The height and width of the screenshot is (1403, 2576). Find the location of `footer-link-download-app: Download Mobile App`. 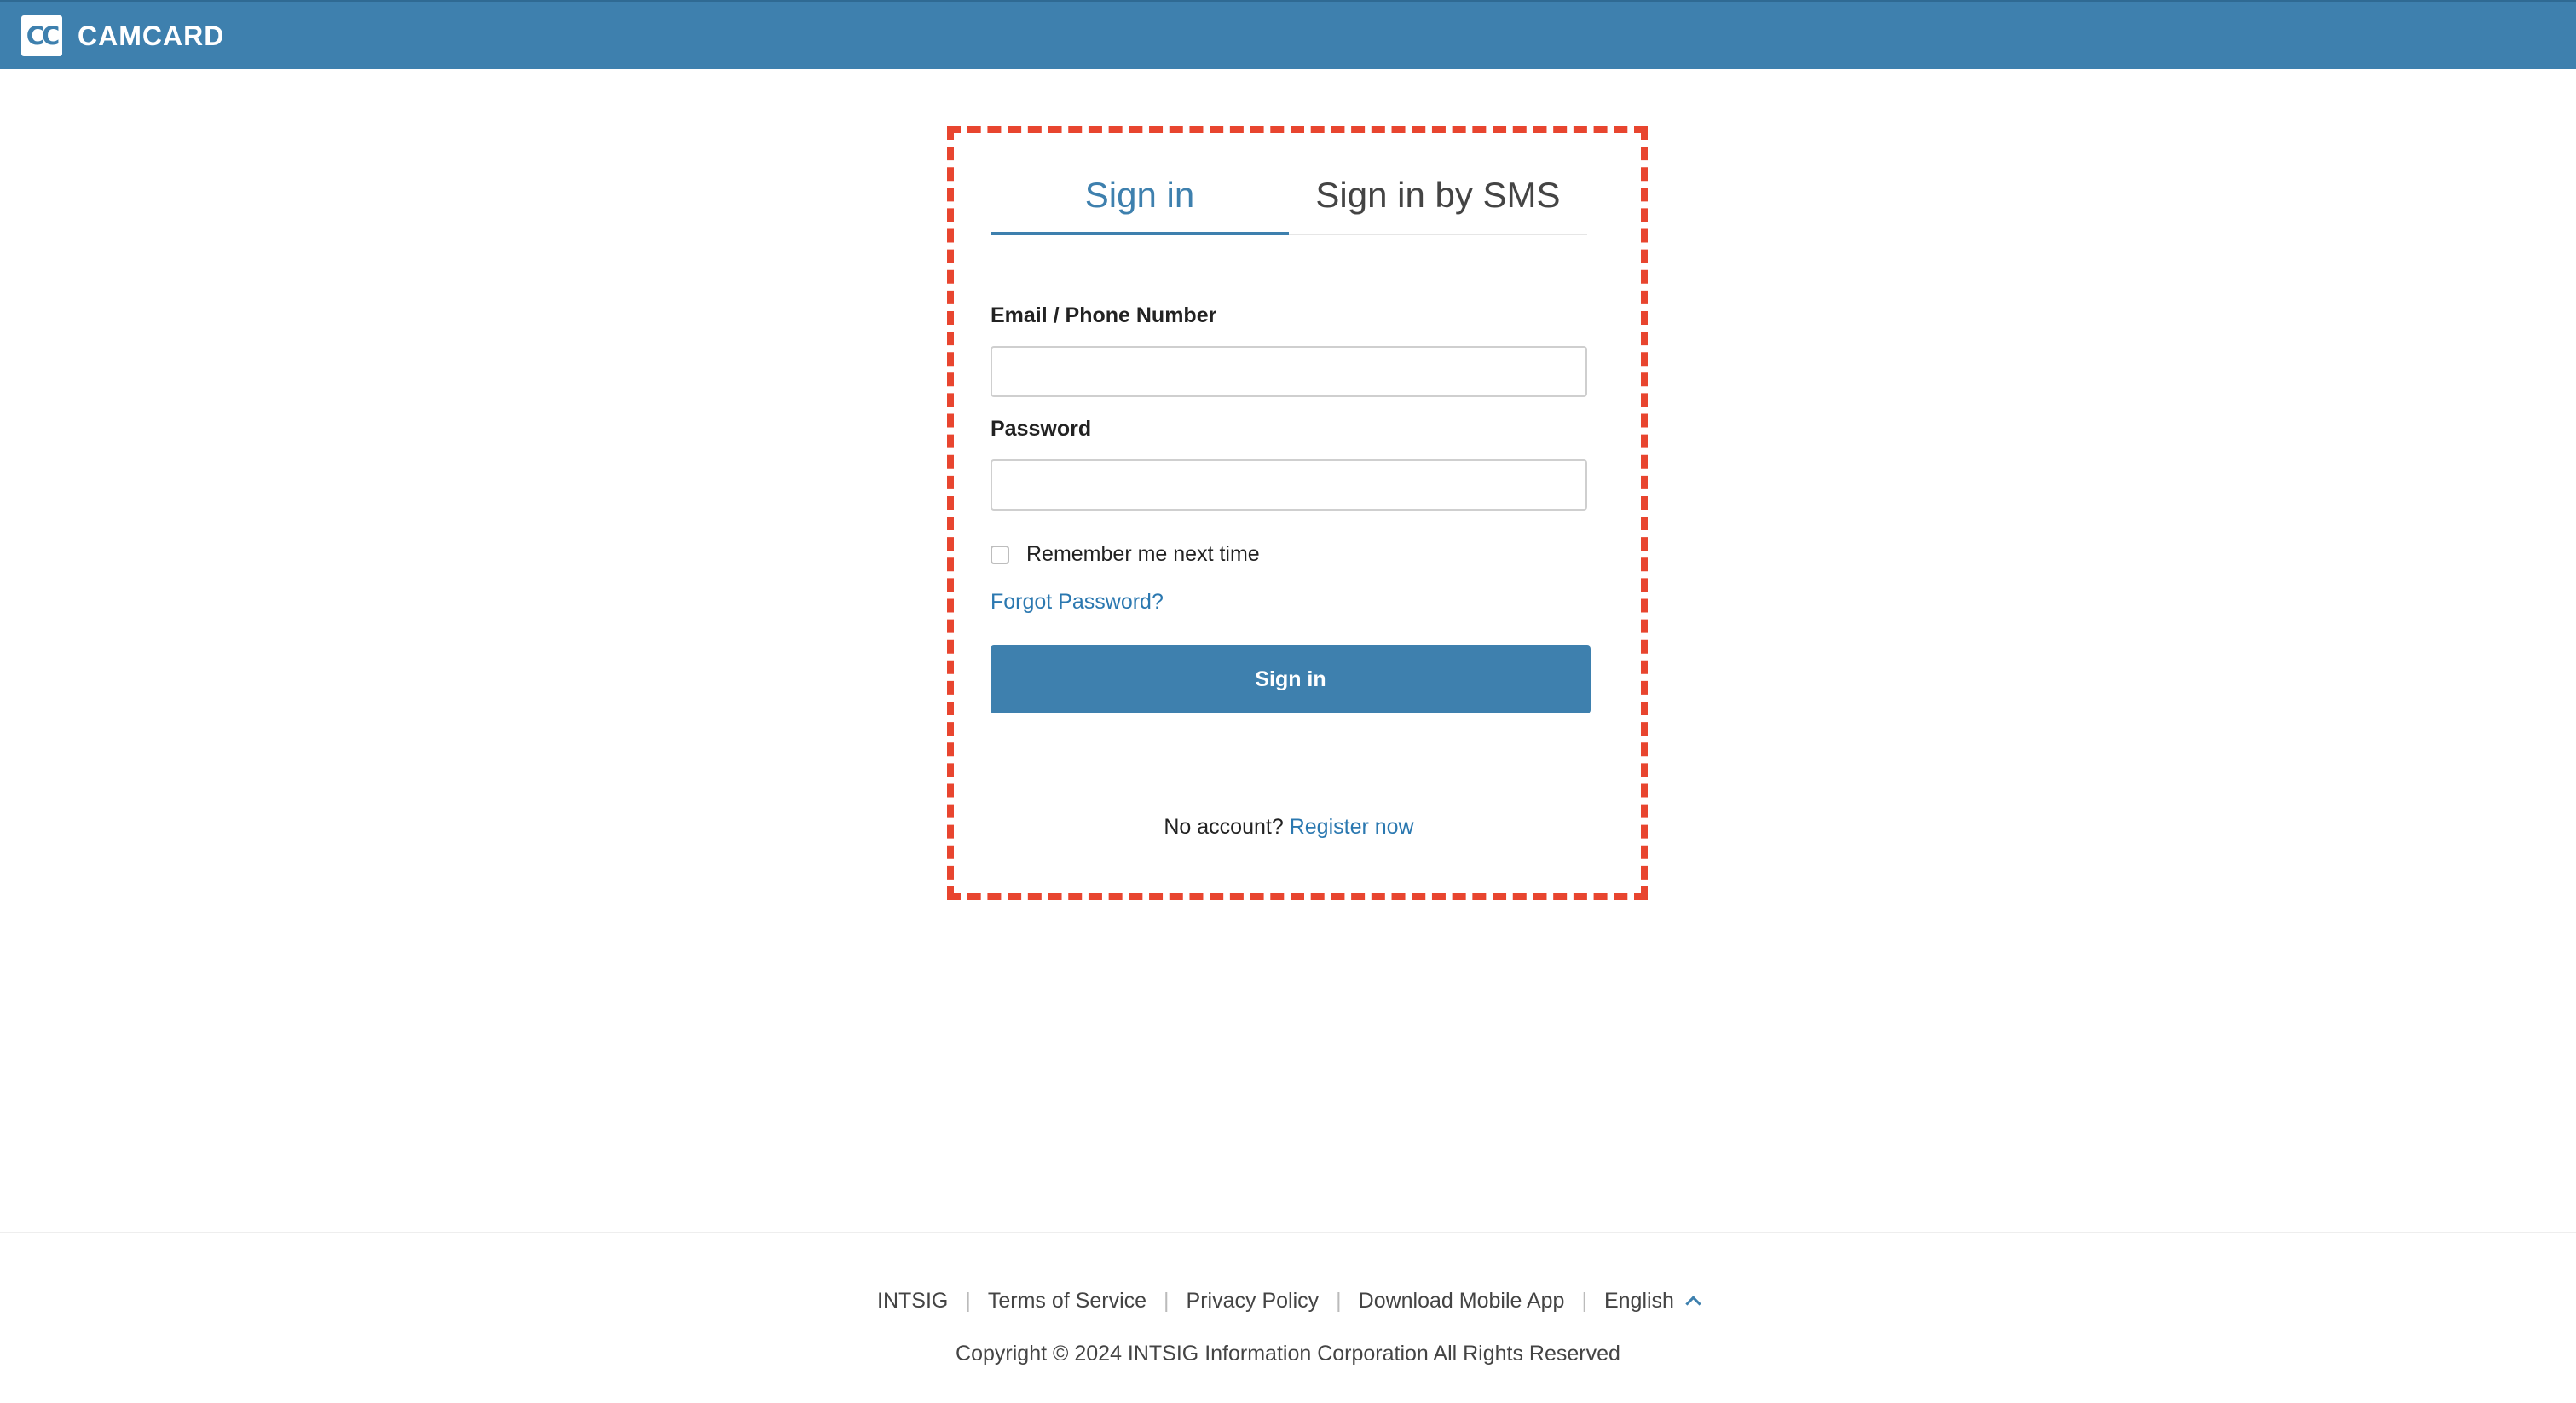

footer-link-download-app: Download Mobile App is located at coordinates (1462, 1301).